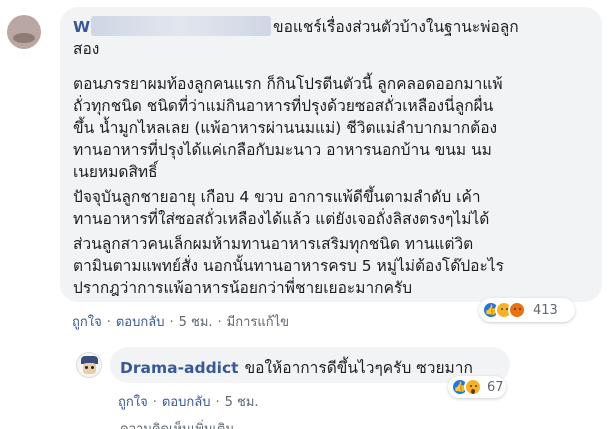 The image size is (613, 429). I want to click on reply-actions: ถูกใจ · ตอบกลับ · 5 ชม., so click(188, 401).